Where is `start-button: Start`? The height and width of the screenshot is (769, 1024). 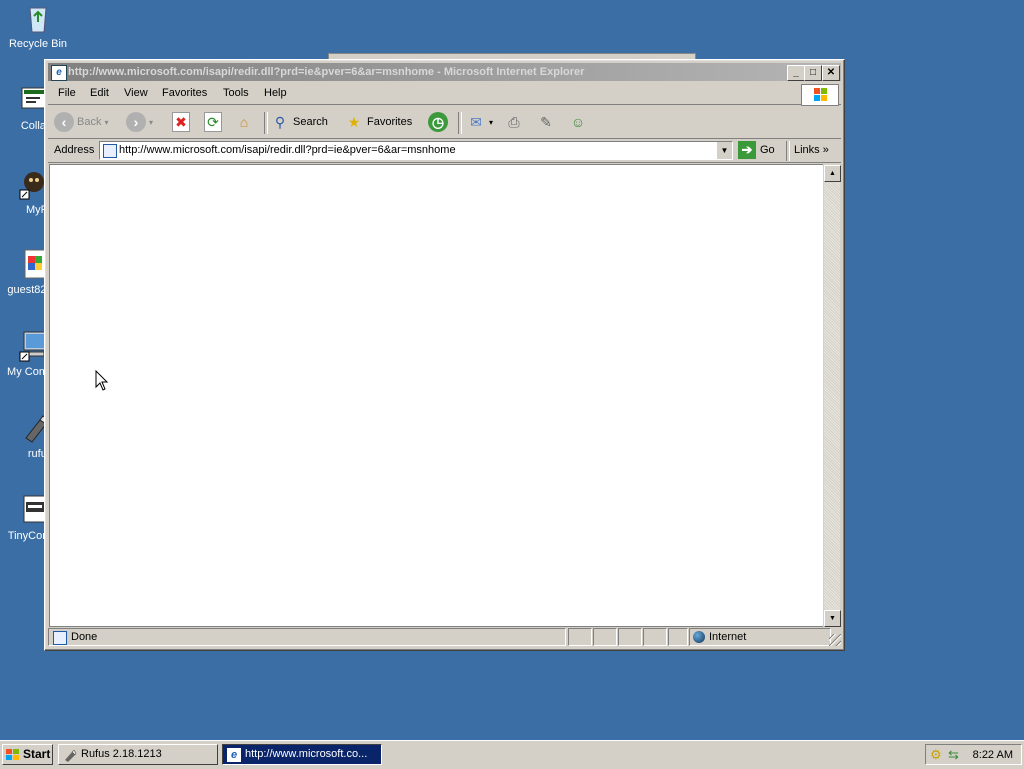 start-button: Start is located at coordinates (27, 754).